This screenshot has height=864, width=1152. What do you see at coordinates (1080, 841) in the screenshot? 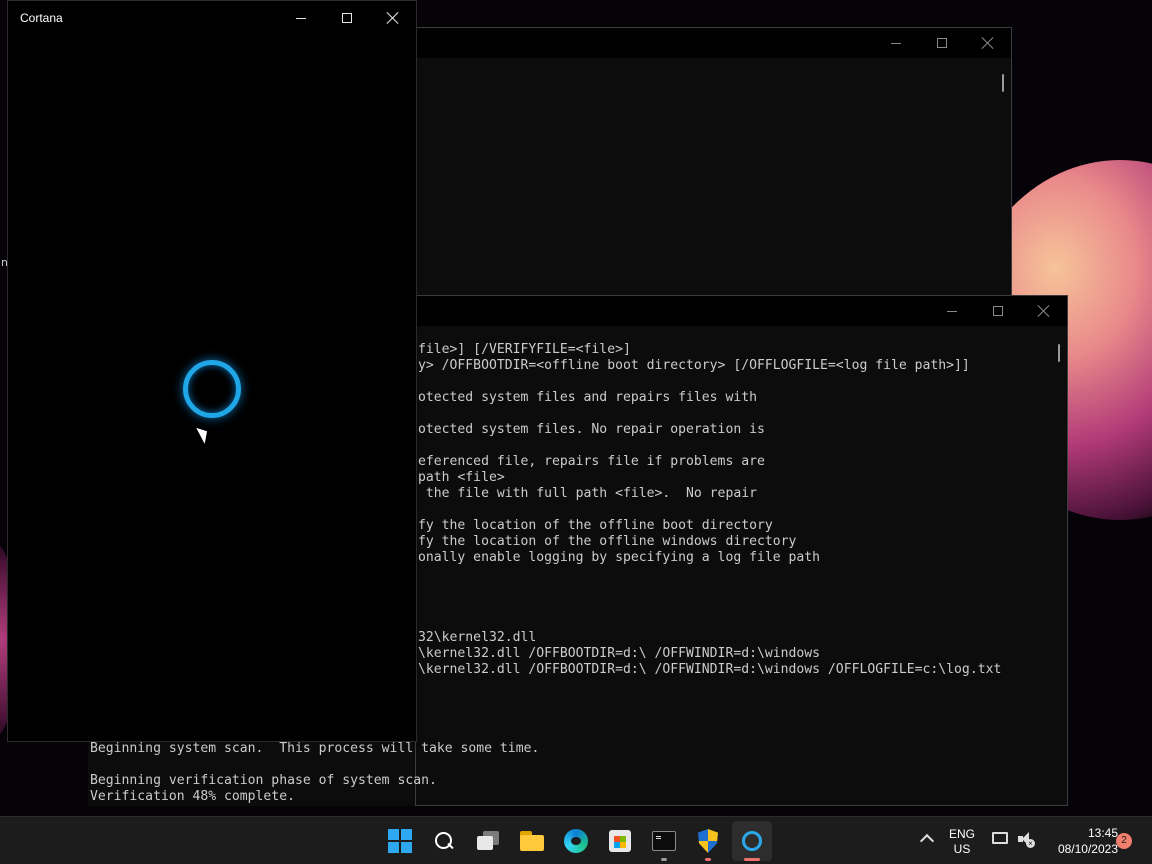
I see `clock: 13:45 08/10/2023` at bounding box center [1080, 841].